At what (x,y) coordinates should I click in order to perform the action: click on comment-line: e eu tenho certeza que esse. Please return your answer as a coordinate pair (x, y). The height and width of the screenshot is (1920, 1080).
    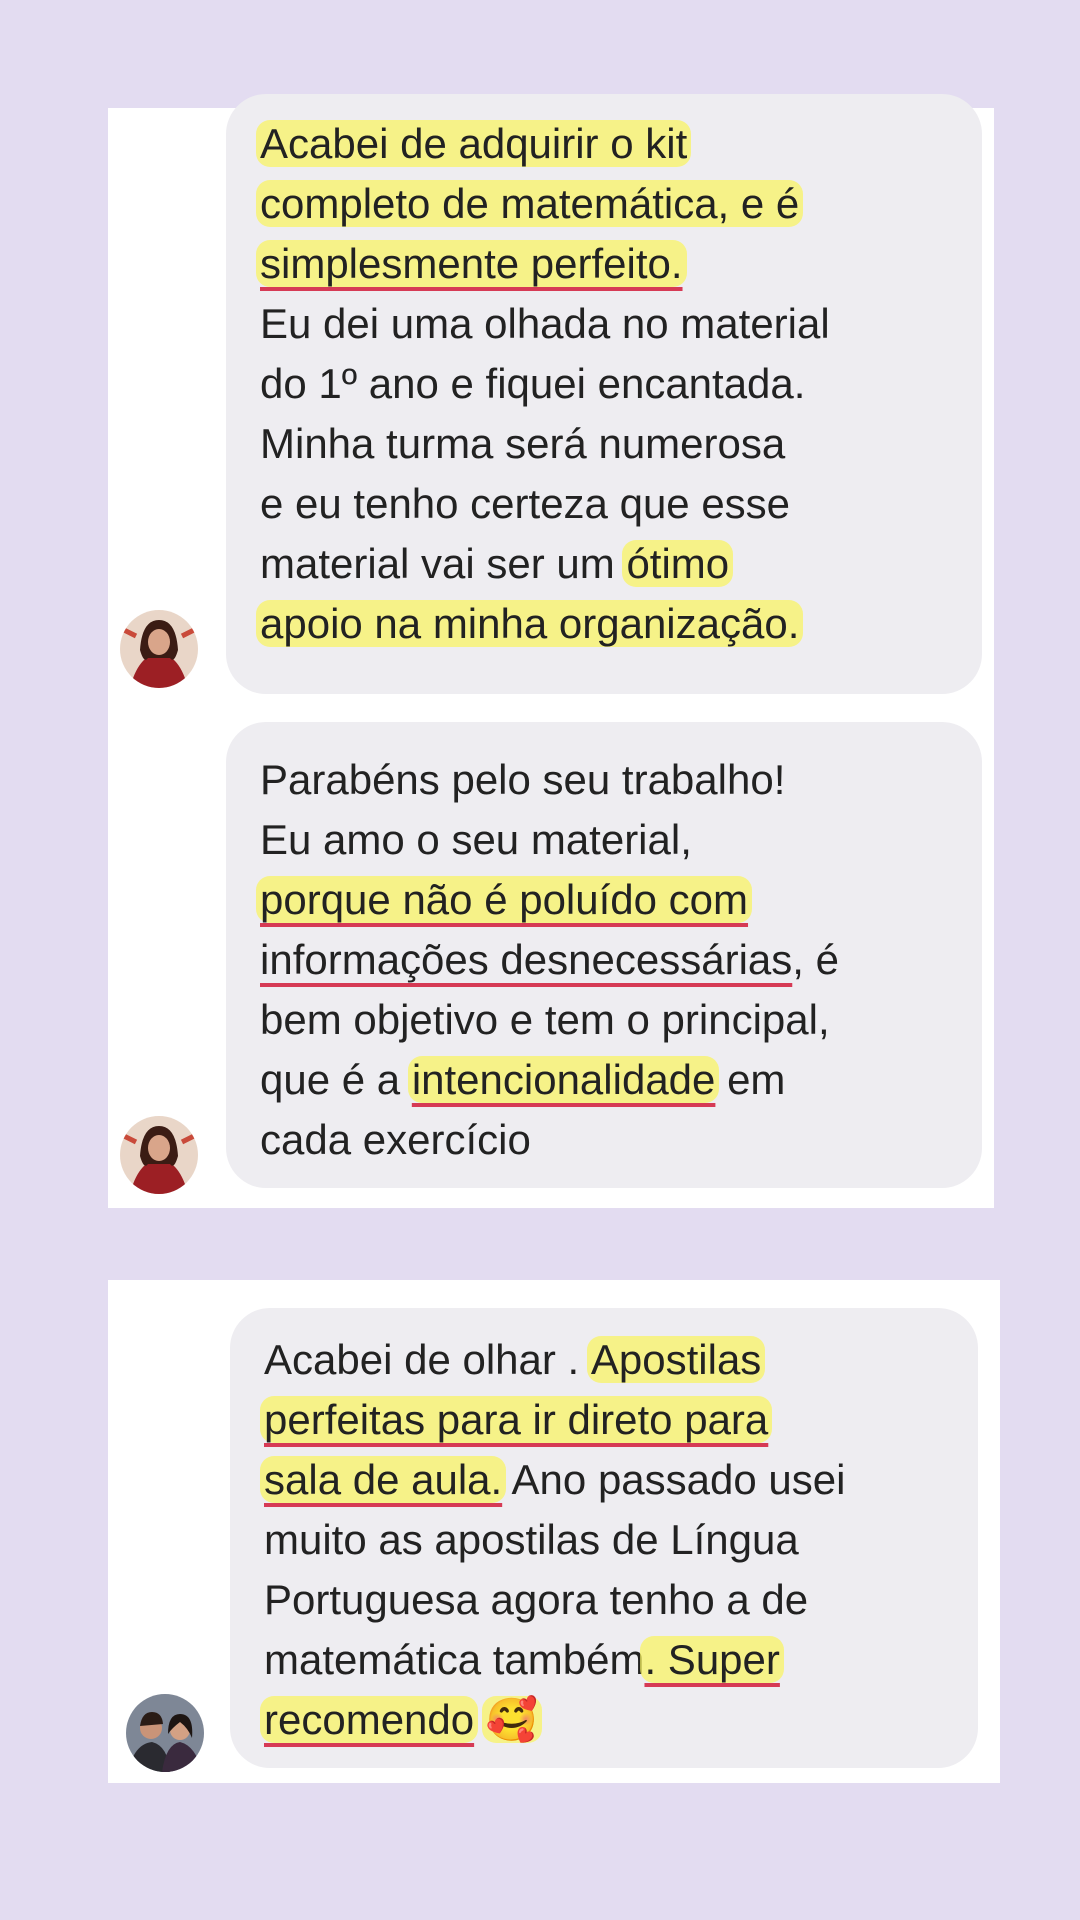
    Looking at the image, I should click on (525, 503).